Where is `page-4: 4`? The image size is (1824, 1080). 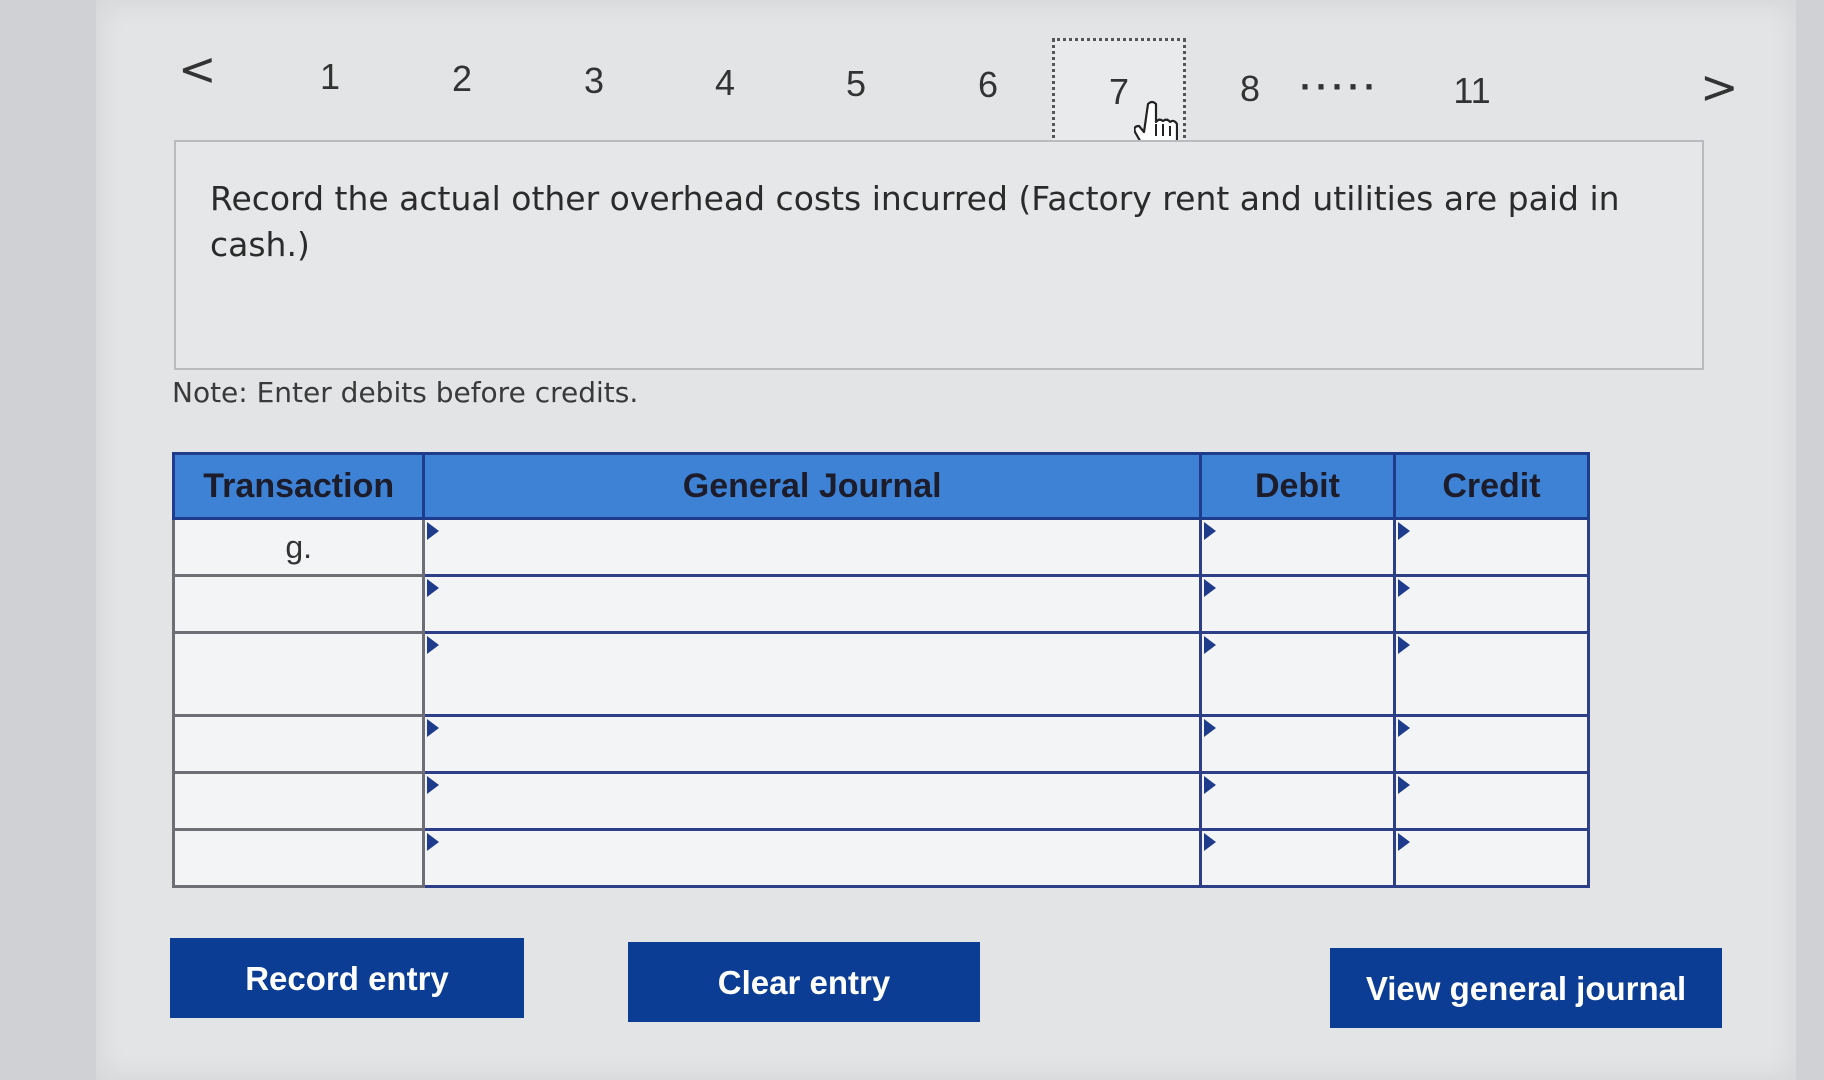
page-4: 4 is located at coordinates (725, 83).